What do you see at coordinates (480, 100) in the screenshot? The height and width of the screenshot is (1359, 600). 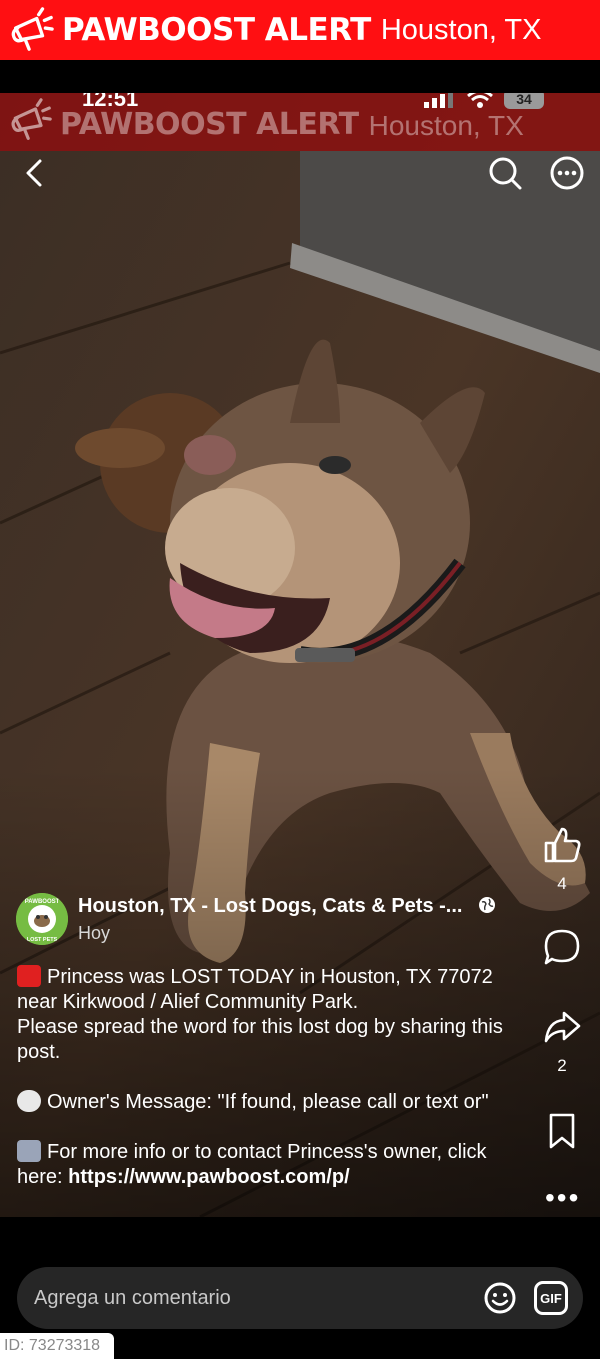 I see `wifi-icon` at bounding box center [480, 100].